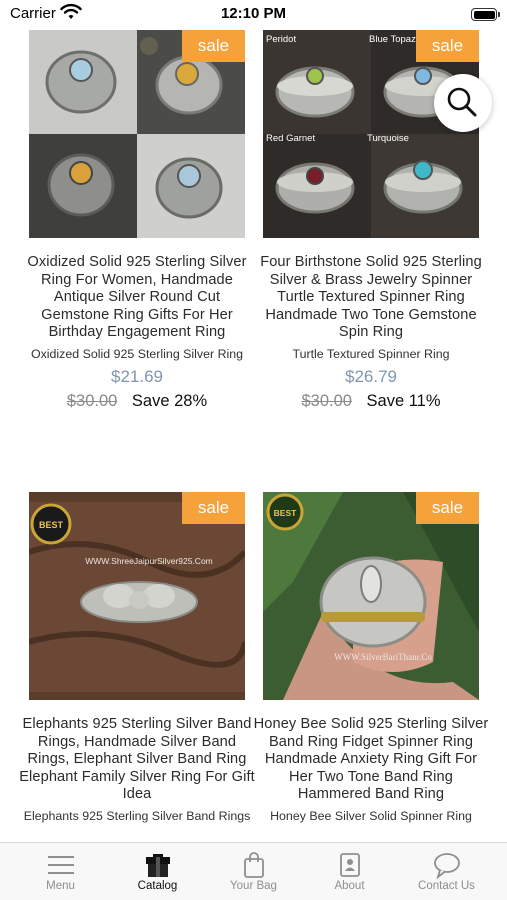  I want to click on tab-menu: Menu, so click(60, 871).